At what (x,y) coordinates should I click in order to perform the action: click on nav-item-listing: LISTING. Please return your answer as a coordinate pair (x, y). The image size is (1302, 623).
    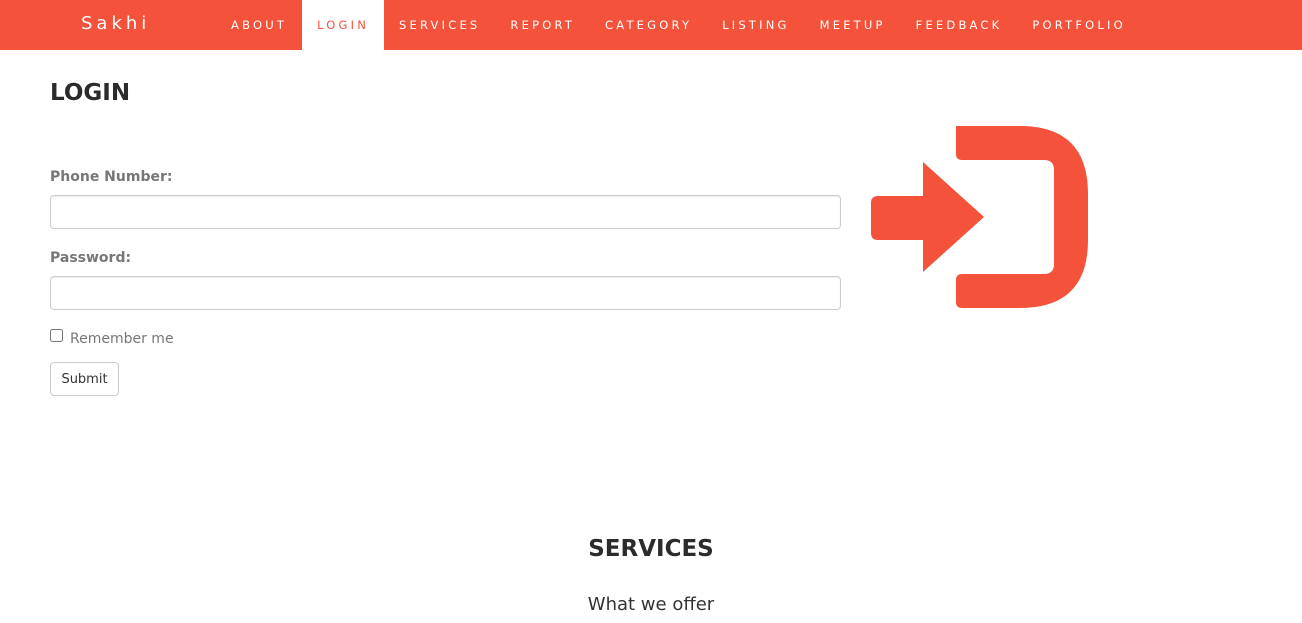
    Looking at the image, I should click on (755, 25).